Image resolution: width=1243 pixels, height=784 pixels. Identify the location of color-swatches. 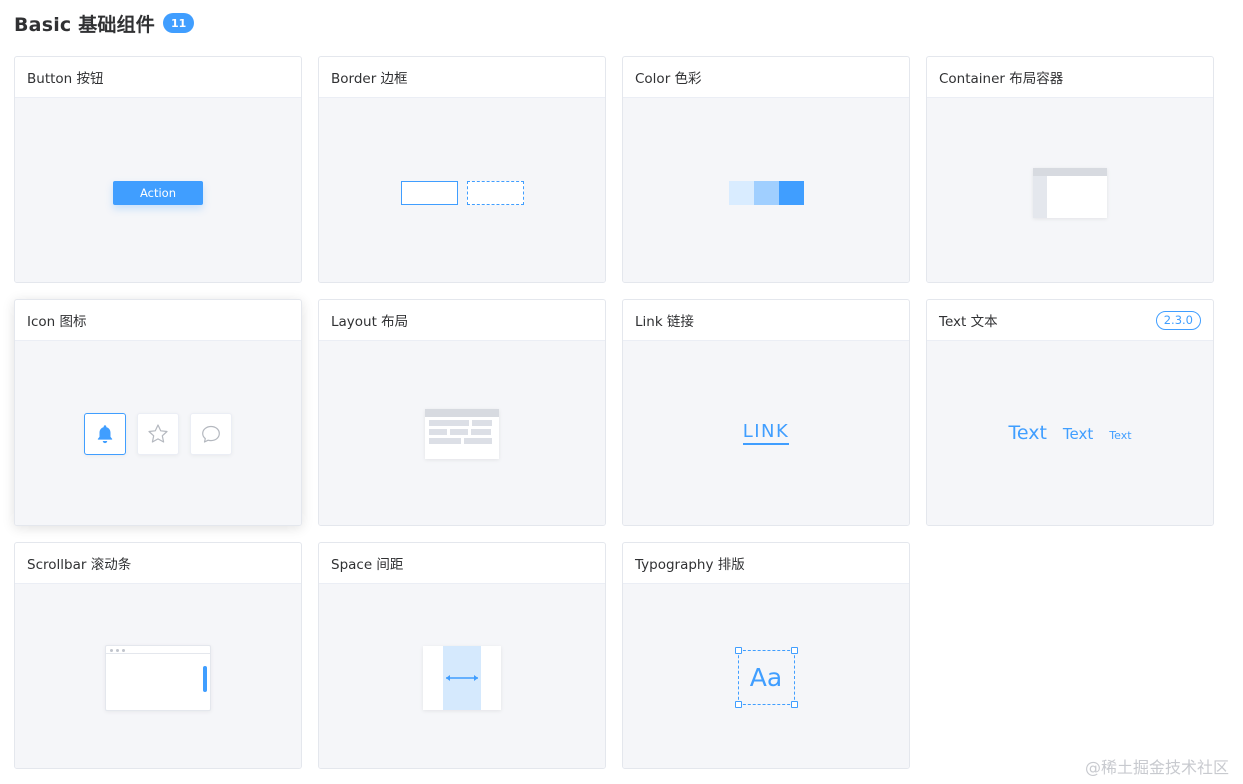
(766, 192).